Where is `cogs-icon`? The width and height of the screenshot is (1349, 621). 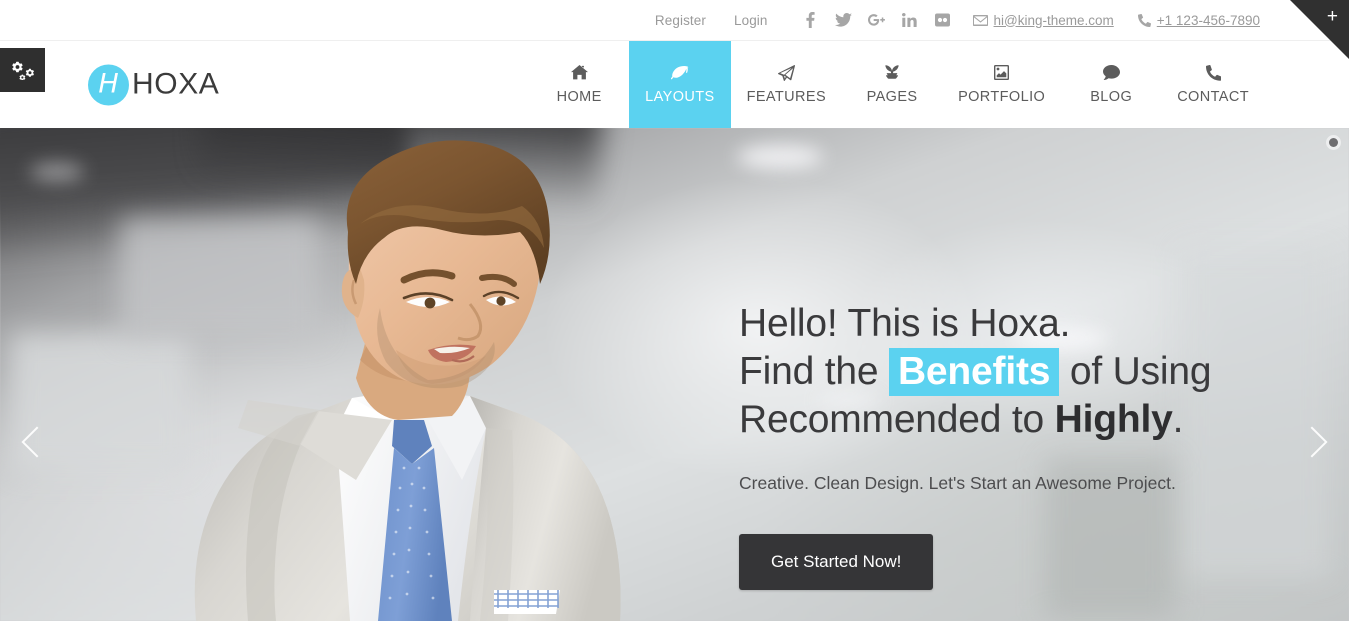 cogs-icon is located at coordinates (22, 70).